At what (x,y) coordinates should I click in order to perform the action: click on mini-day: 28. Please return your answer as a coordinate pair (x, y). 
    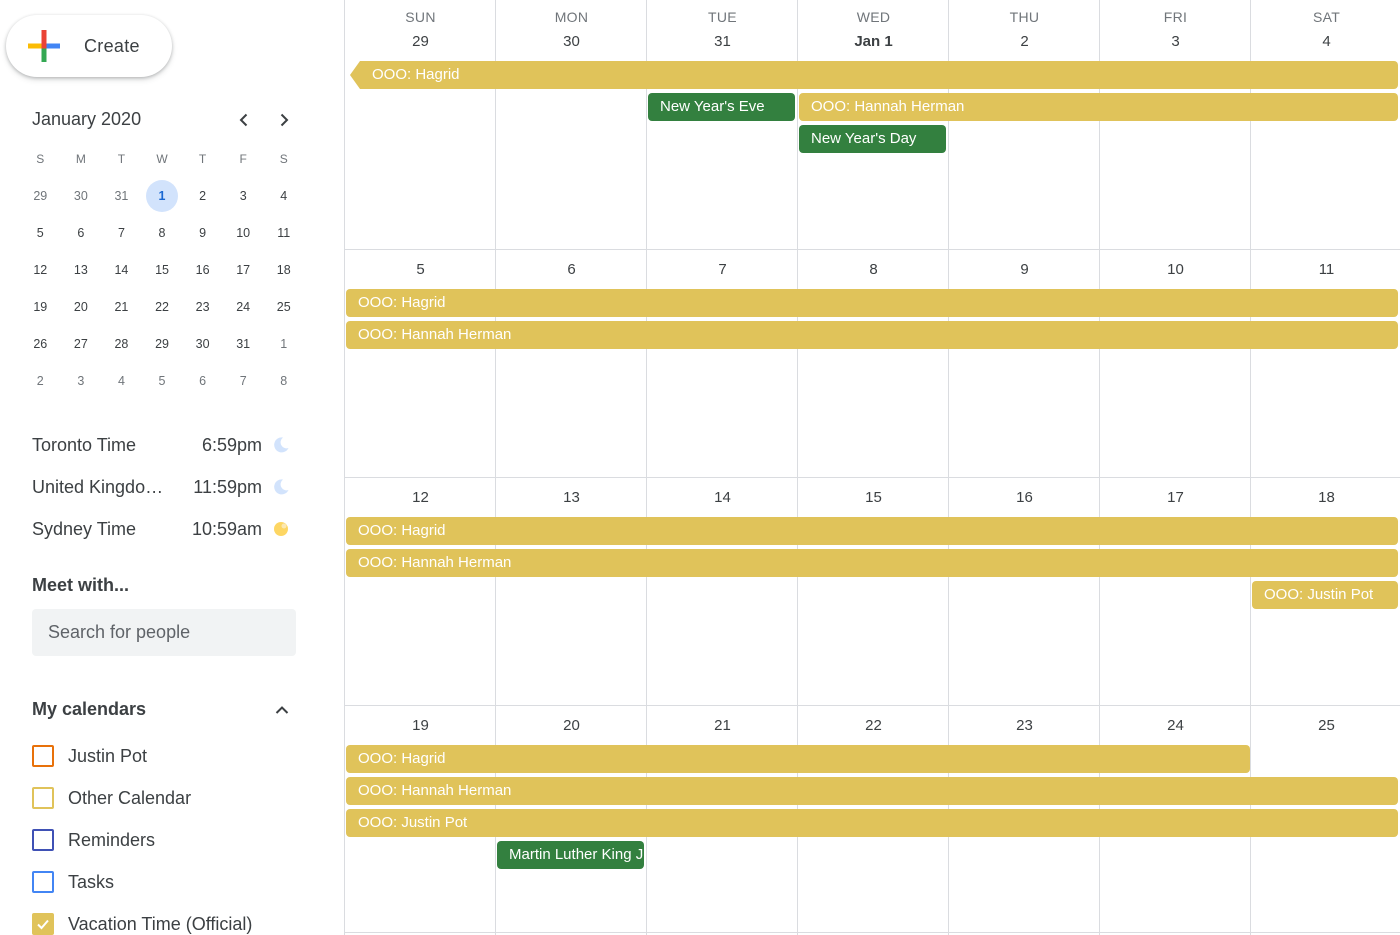
    Looking at the image, I should click on (121, 343).